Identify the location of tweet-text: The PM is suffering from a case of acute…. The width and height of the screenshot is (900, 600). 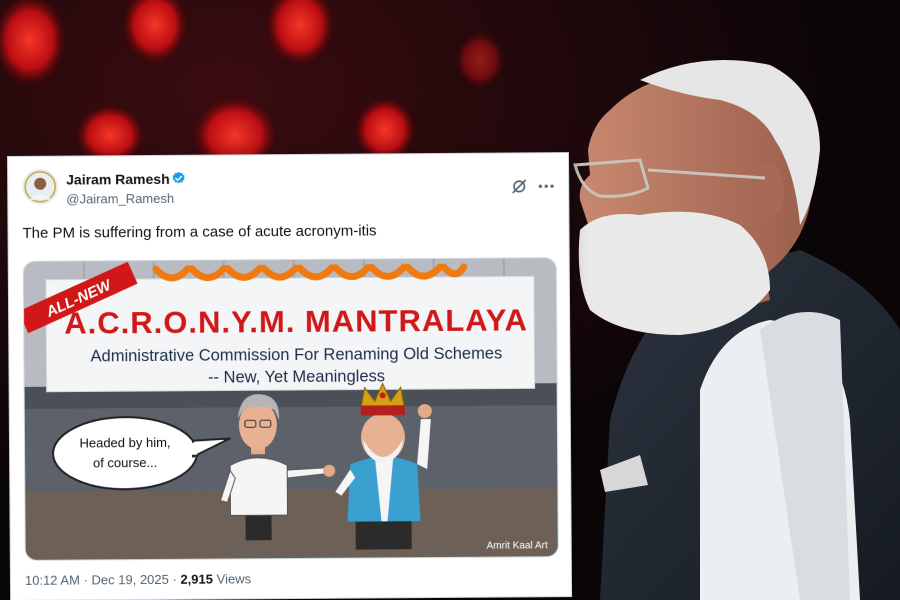
(199, 232).